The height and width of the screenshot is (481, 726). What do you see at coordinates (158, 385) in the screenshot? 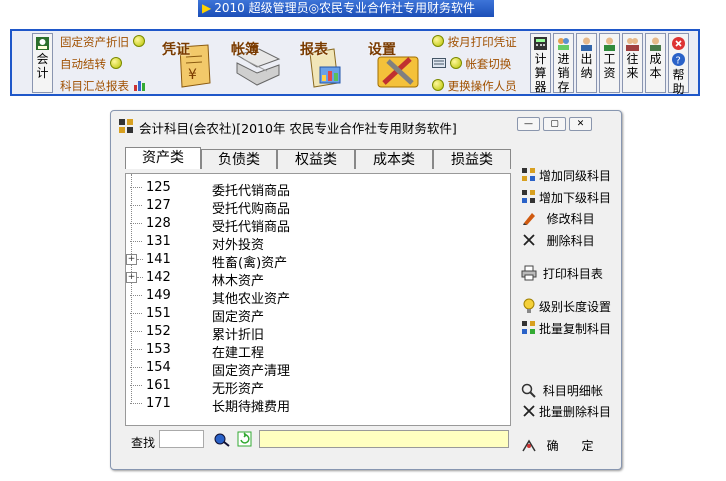
I see `account-code: 161` at bounding box center [158, 385].